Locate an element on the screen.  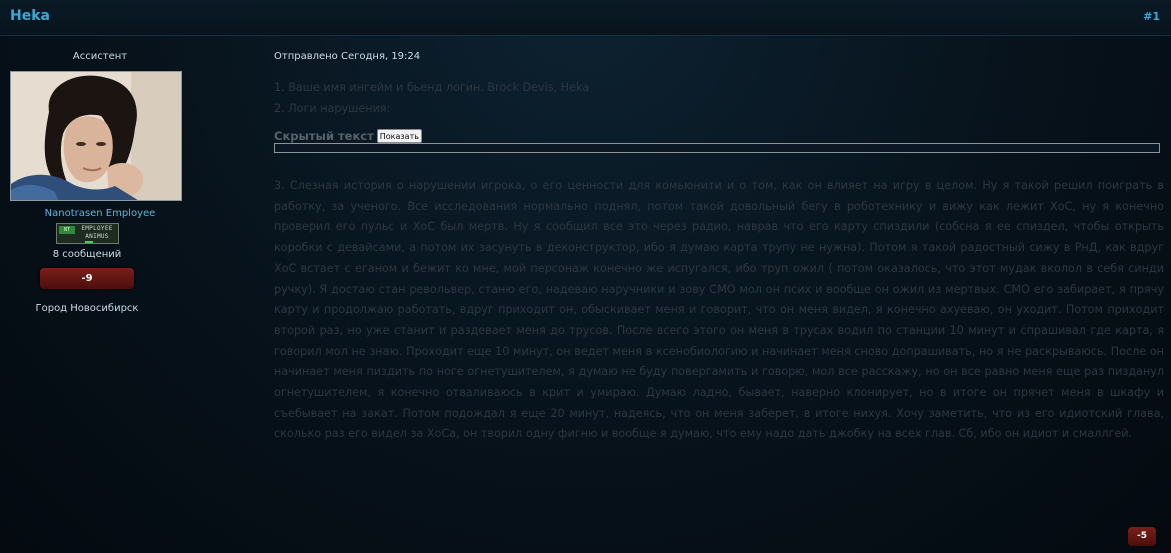
post-line-logs: 2. Логи нарушения: is located at coordinates (332, 108).